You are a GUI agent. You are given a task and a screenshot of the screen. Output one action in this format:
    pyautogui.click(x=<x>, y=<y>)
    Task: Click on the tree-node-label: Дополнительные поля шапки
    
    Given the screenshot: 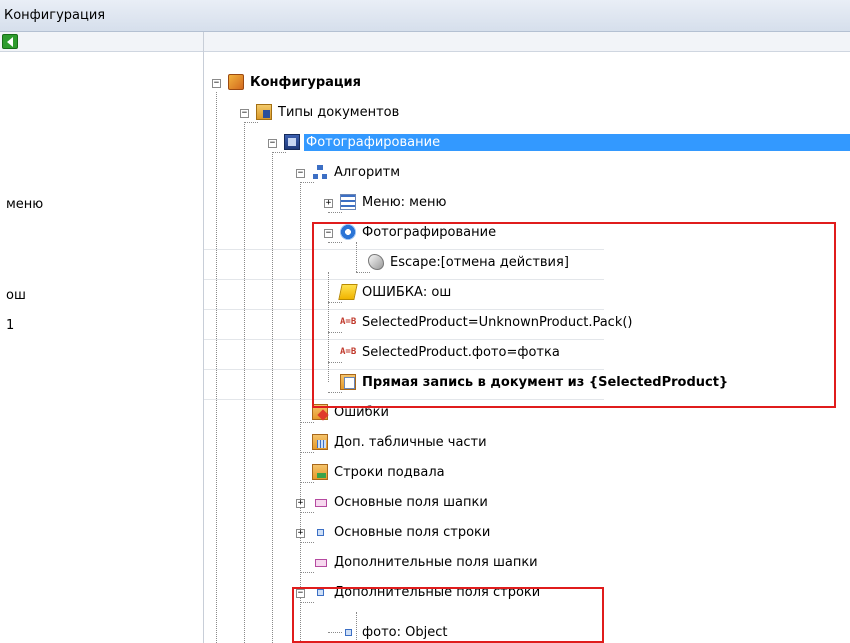 What is the action you would take?
    pyautogui.click(x=436, y=562)
    